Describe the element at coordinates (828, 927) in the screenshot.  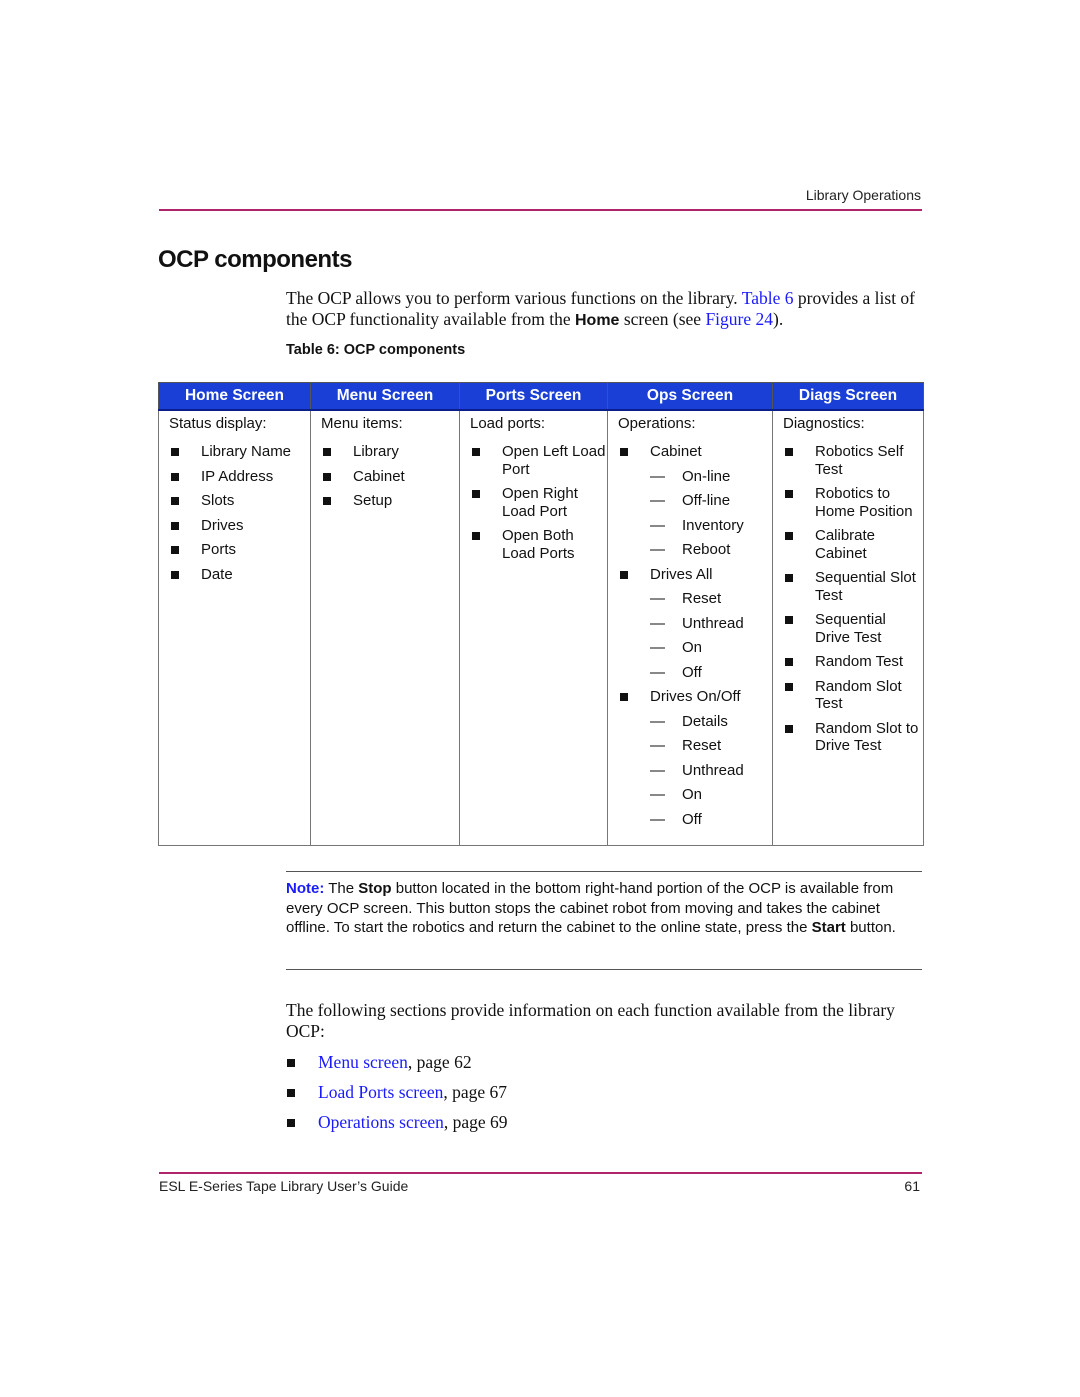
I see `start-keyword: Start` at that location.